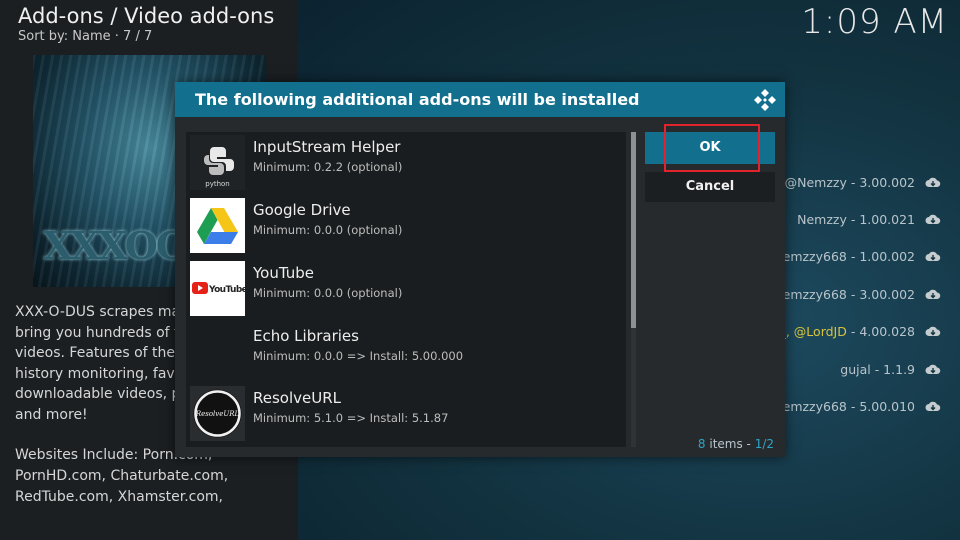  What do you see at coordinates (217, 351) in the screenshot?
I see `empty-thumbnail` at bounding box center [217, 351].